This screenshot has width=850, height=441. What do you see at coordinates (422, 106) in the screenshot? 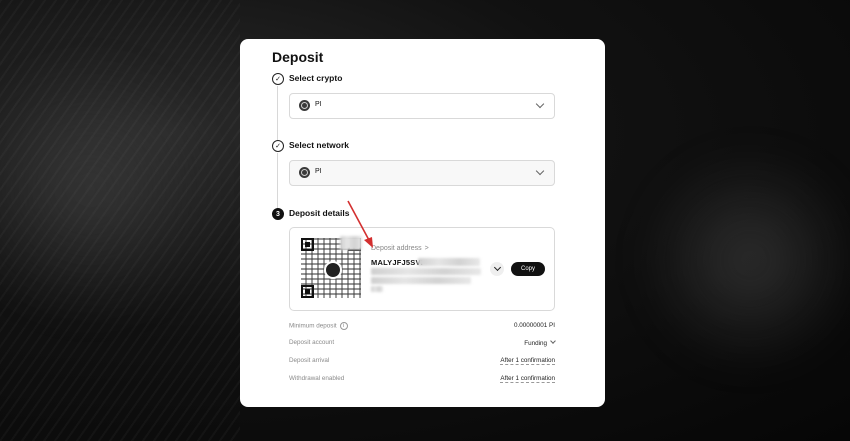
I see `crypto-select: PI` at bounding box center [422, 106].